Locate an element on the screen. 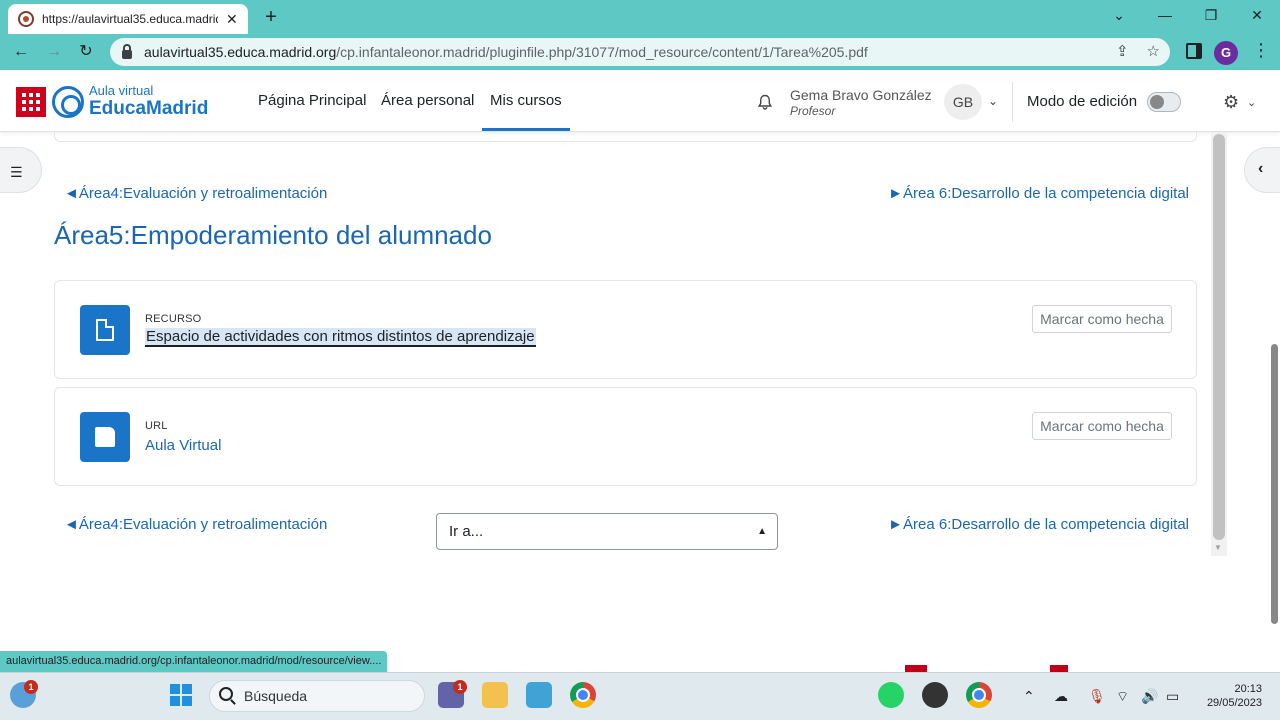 The image size is (1280, 720). teams-badge: 1 is located at coordinates (460, 687).